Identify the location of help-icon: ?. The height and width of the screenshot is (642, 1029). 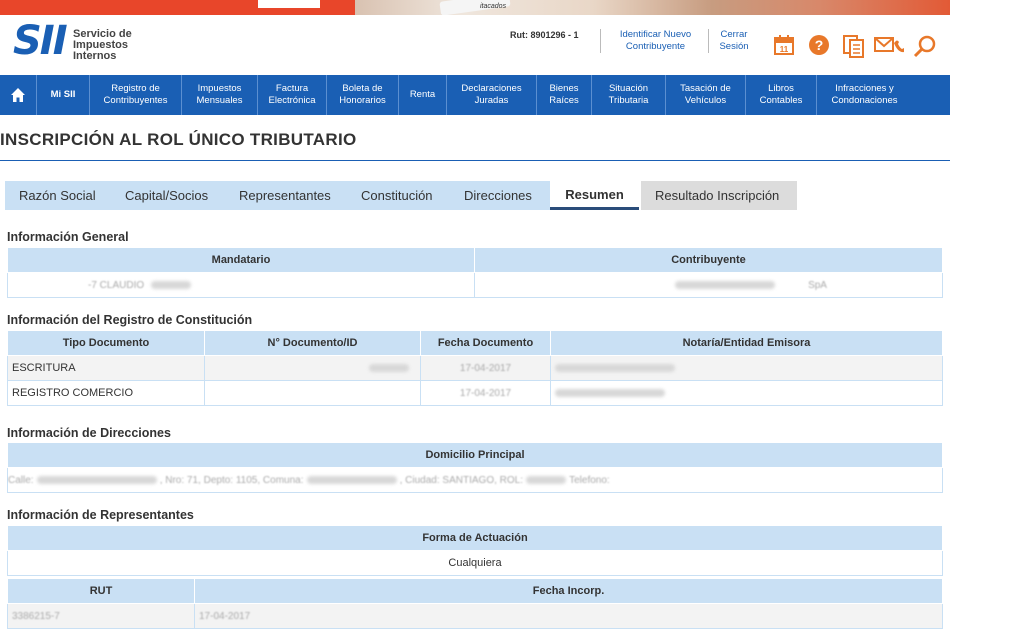
(818, 44).